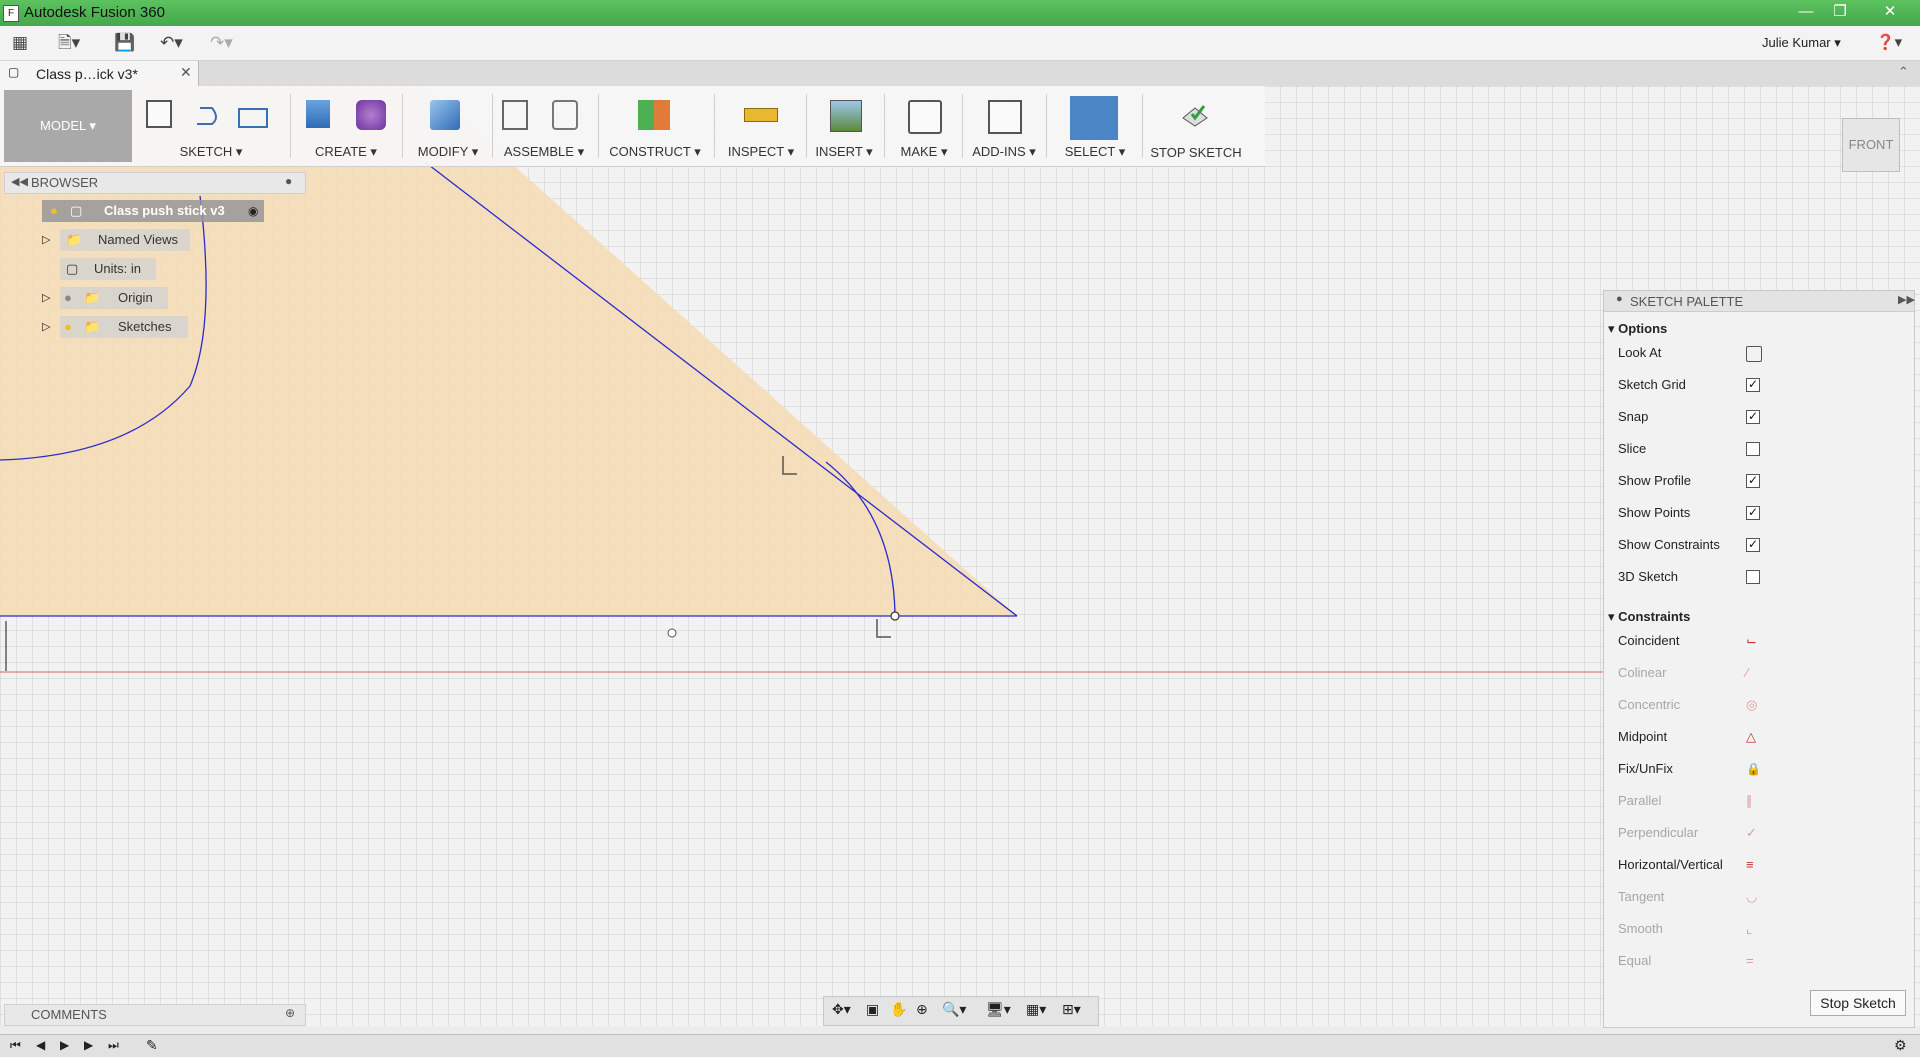 The height and width of the screenshot is (1057, 1920). What do you see at coordinates (1906, 299) in the screenshot?
I see `expand-right-icon: ▶▶` at bounding box center [1906, 299].